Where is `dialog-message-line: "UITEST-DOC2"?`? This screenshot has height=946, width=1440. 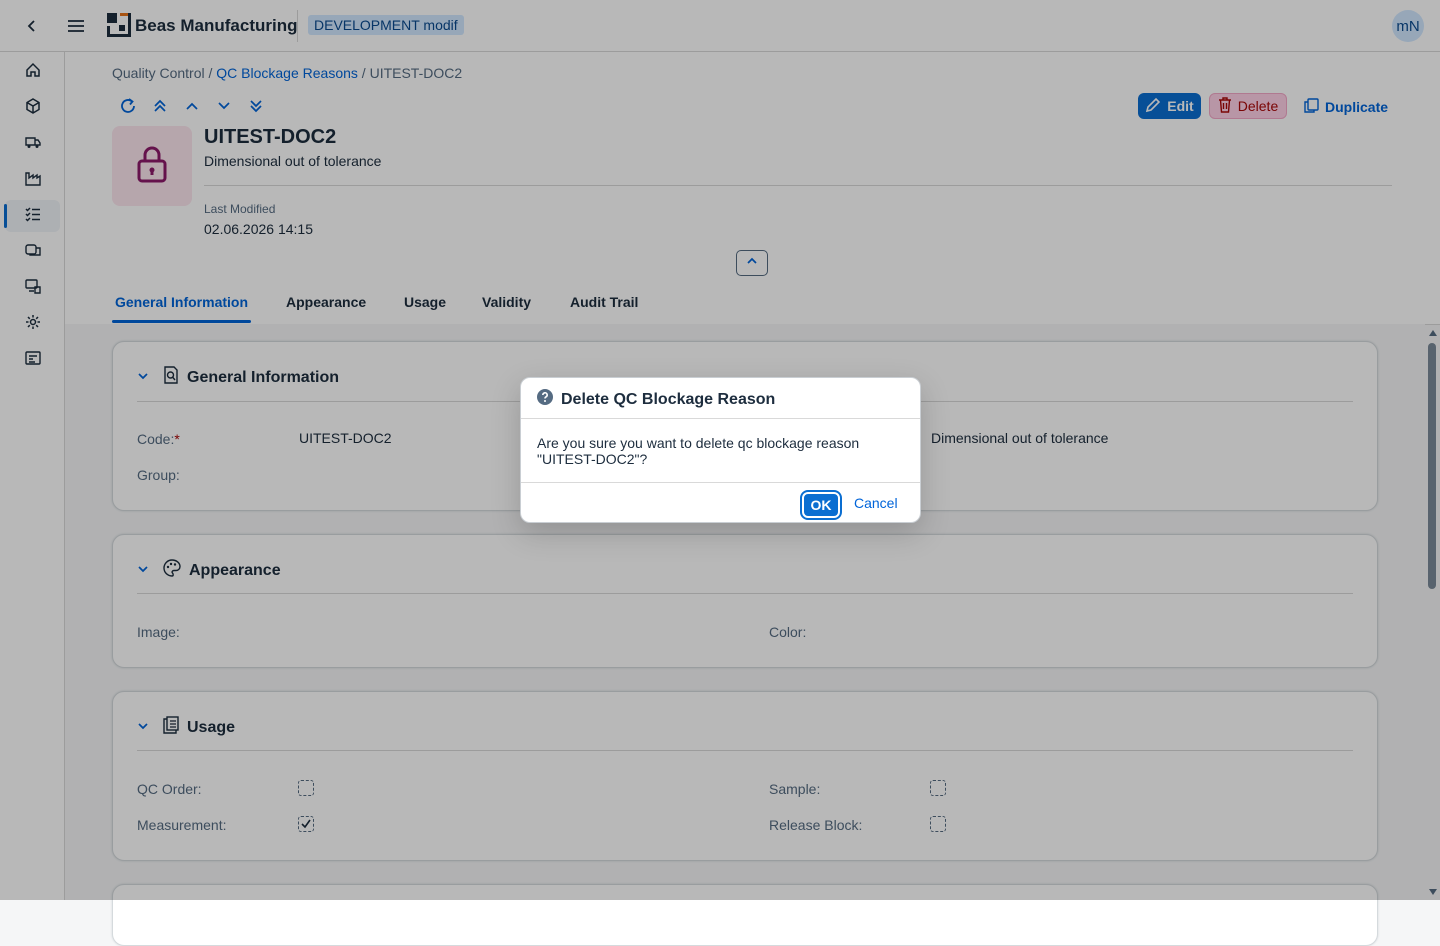
dialog-message-line: "UITEST-DOC2"? is located at coordinates (592, 459).